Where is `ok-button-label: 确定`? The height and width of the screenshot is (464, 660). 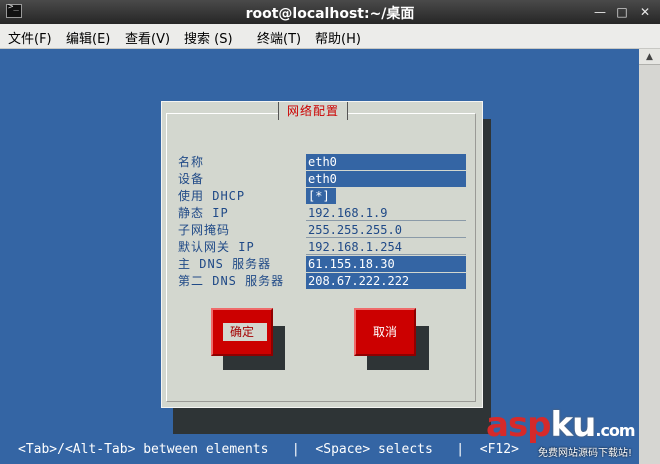 ok-button-label: 确定 is located at coordinates (241, 332).